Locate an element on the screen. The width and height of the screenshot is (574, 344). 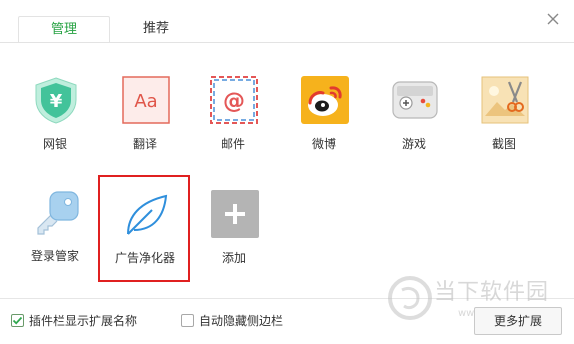
app-tile-game: 游戏 is located at coordinates (414, 126).